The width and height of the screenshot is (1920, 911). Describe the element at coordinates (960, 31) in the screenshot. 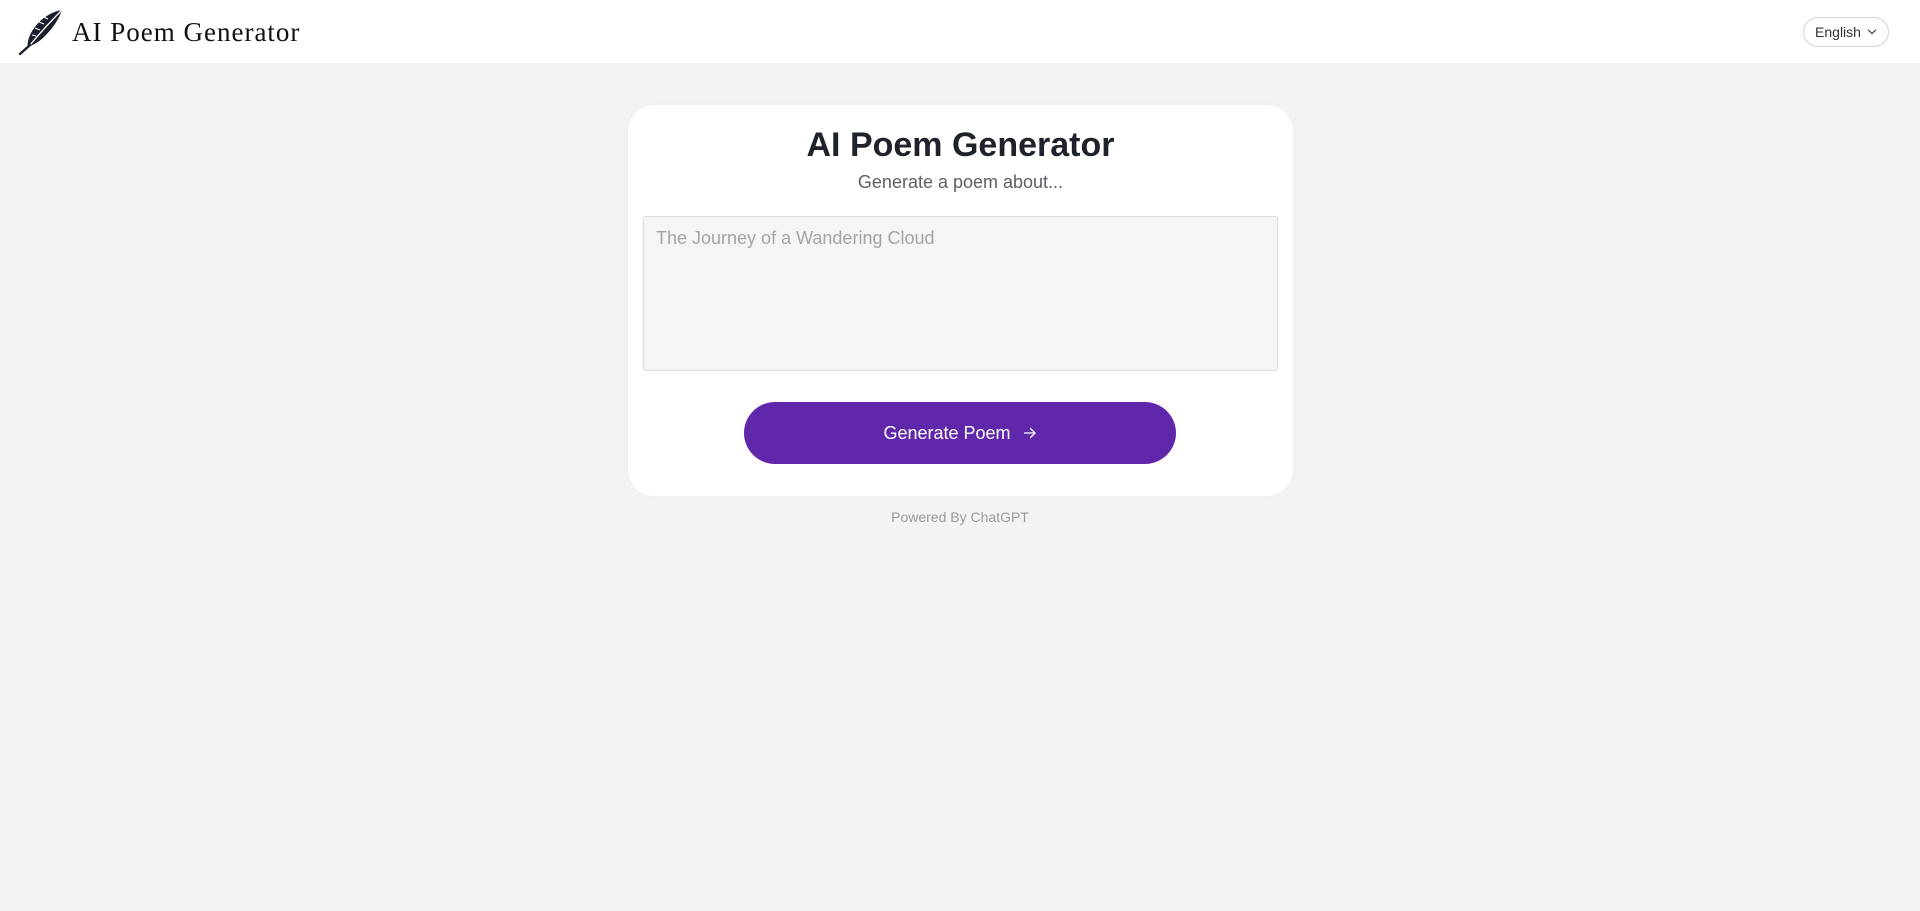

I see `top-navbar: AI Poem Generator English` at that location.